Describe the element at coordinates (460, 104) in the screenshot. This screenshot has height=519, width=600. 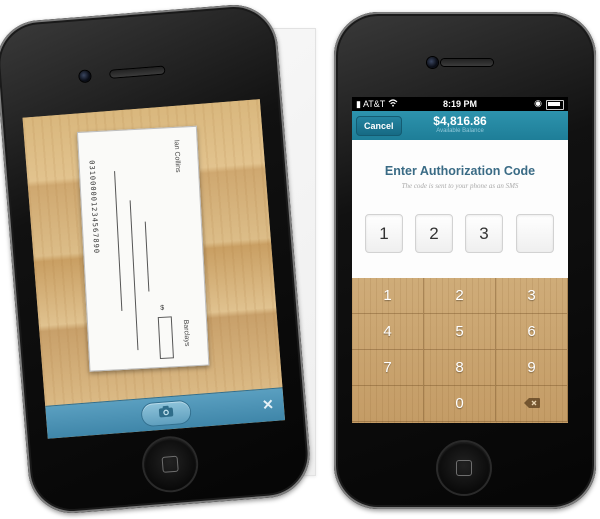
I see `status-bar: ▮ AT&T 8:19 PM ◉` at that location.